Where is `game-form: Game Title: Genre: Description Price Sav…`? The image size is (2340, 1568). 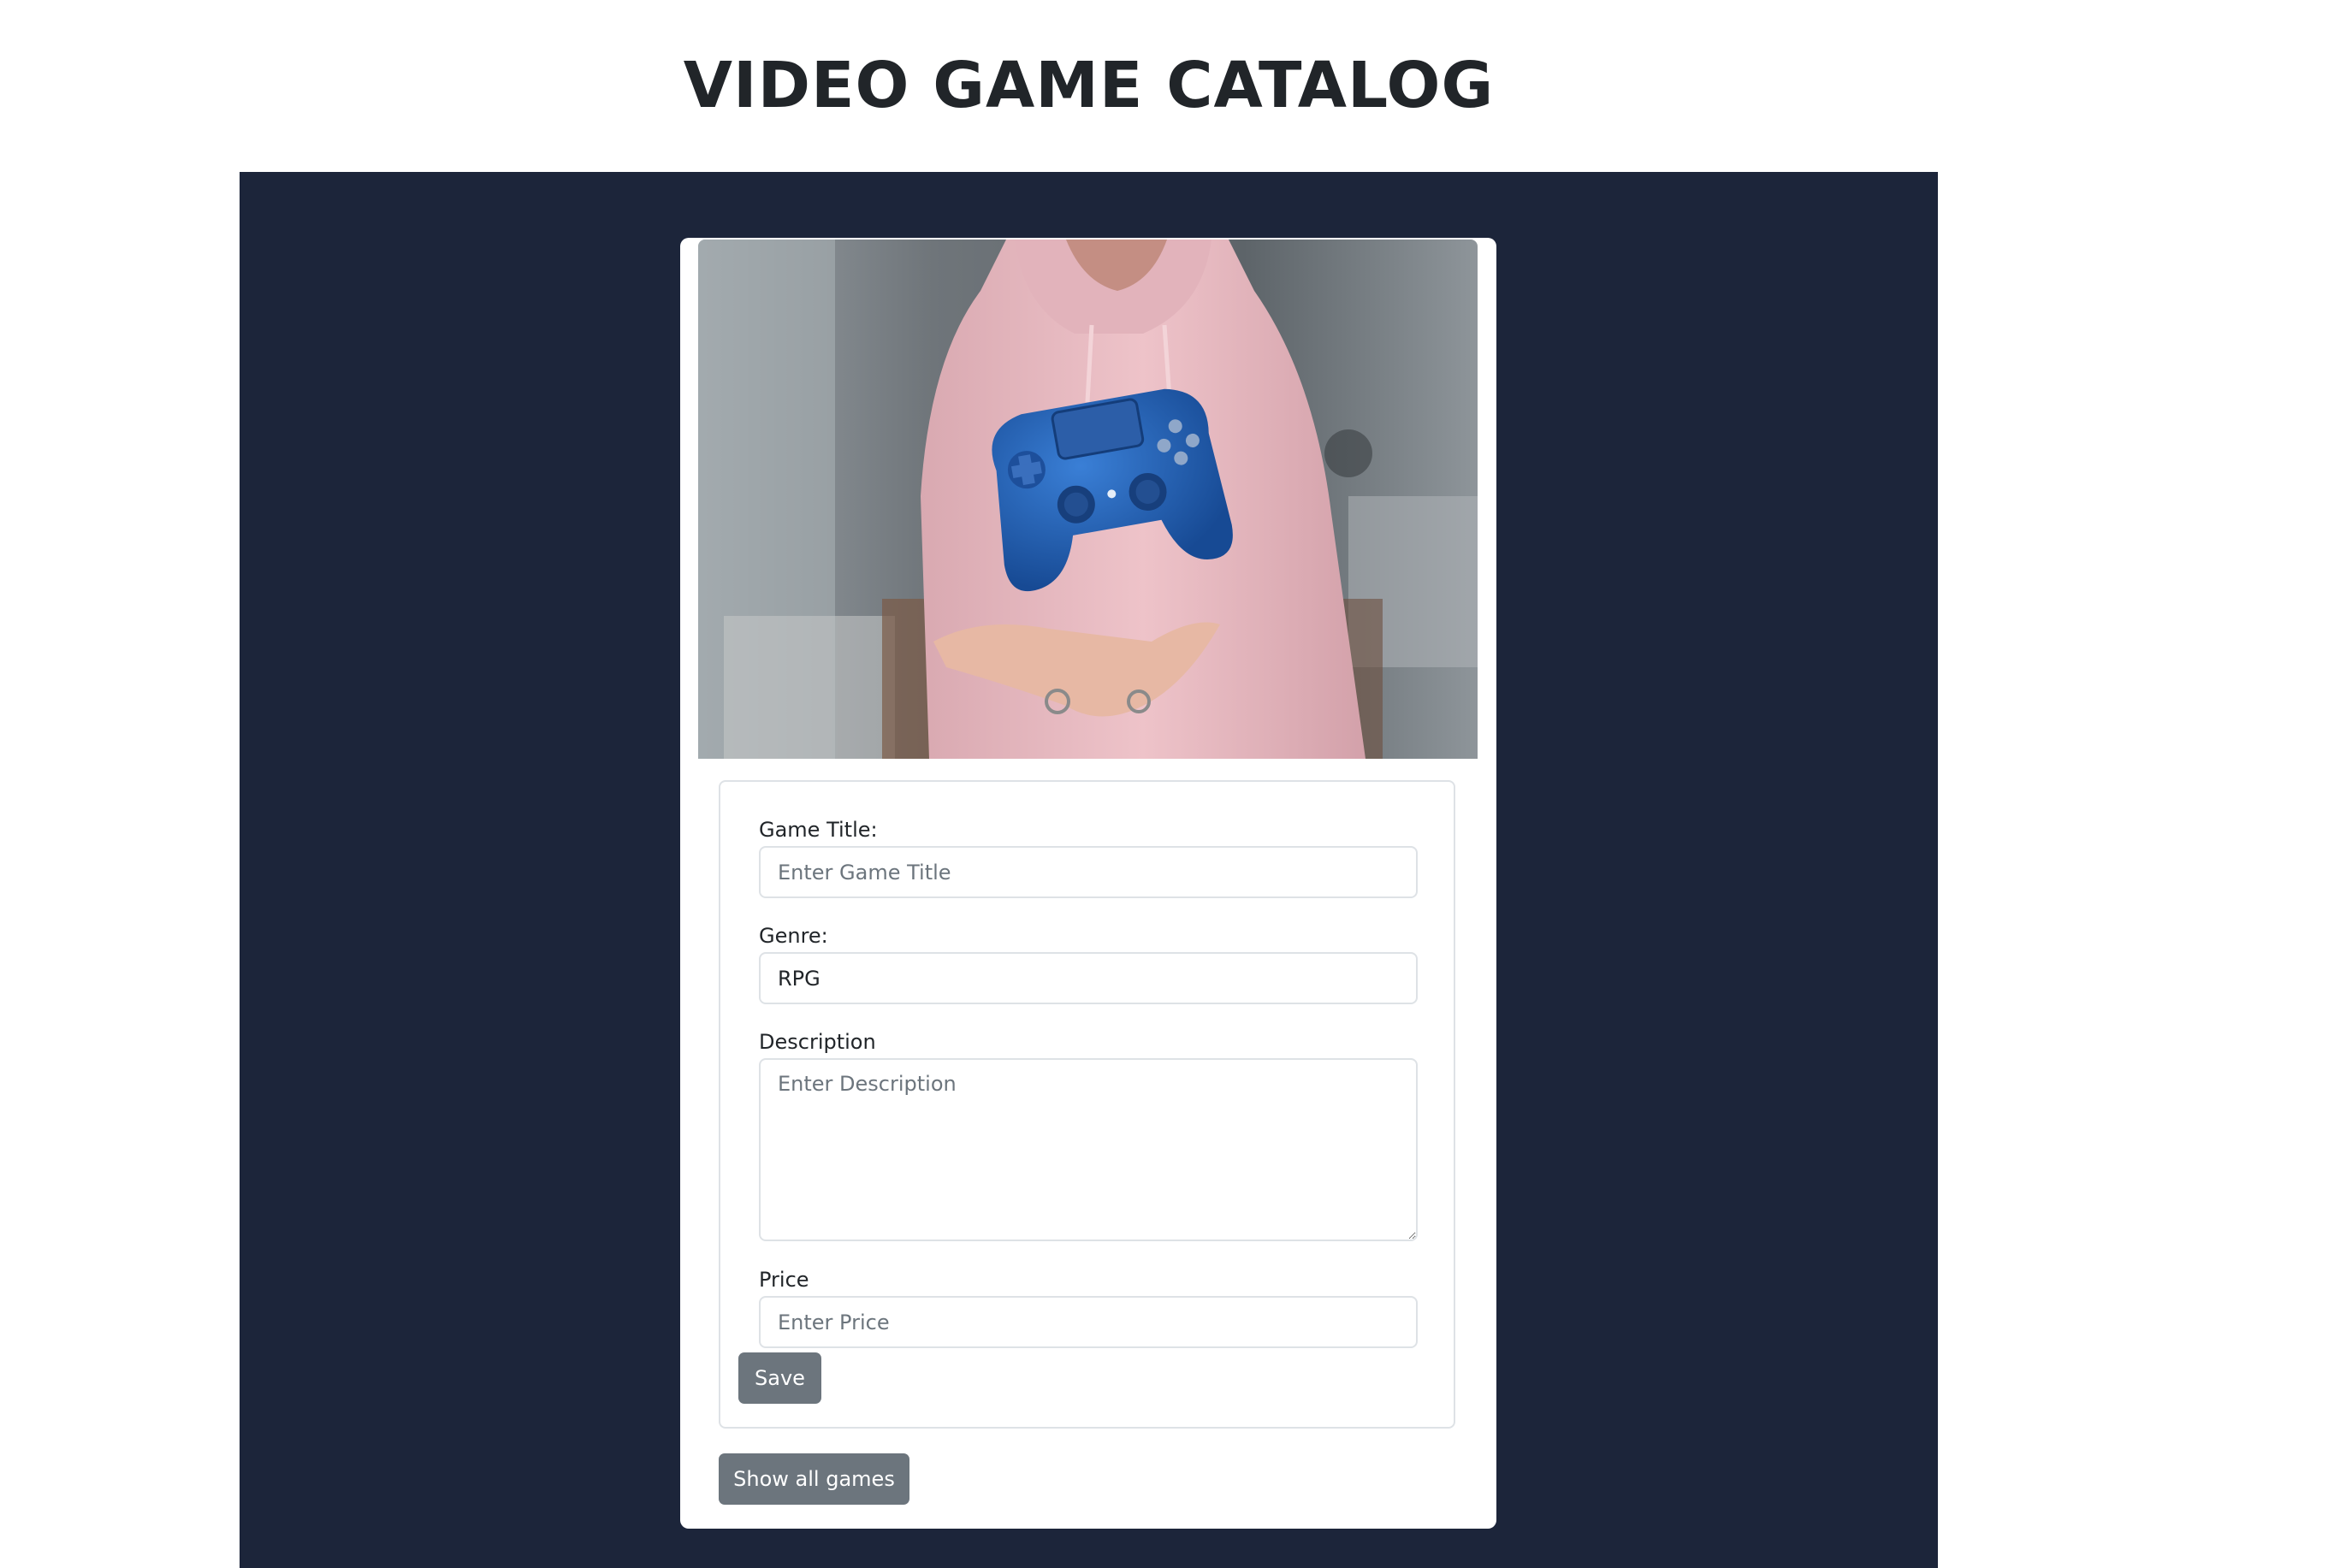 game-form: Game Title: Genre: Description Price Sav… is located at coordinates (1087, 1104).